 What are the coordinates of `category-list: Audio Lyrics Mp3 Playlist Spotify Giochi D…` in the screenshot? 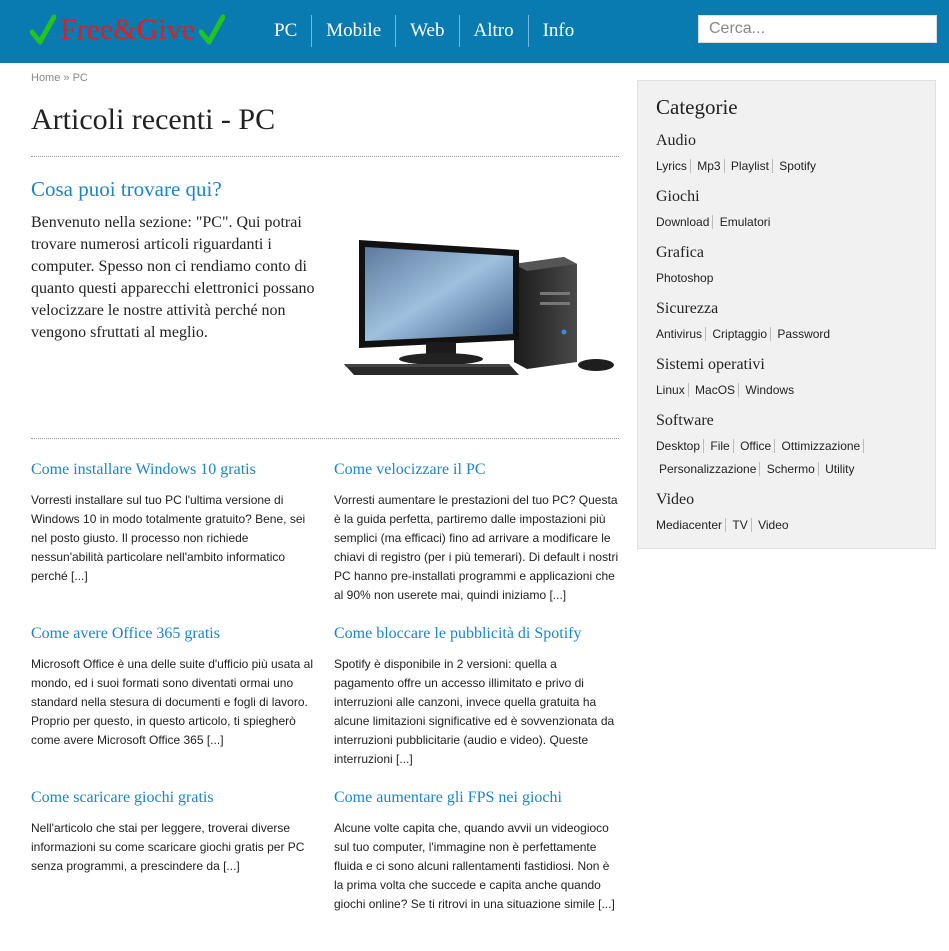 It's located at (786, 334).